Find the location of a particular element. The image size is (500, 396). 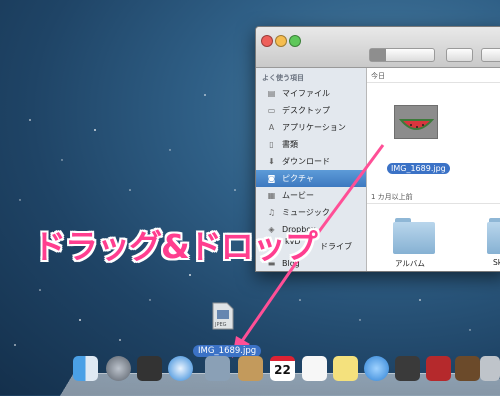

dragged-jpeg-icon: JPEG is located at coordinates (223, 316).